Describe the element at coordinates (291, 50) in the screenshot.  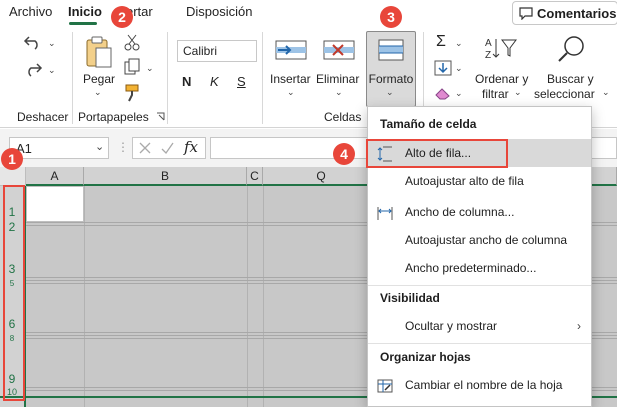
I see `insert-cells-icon` at that location.